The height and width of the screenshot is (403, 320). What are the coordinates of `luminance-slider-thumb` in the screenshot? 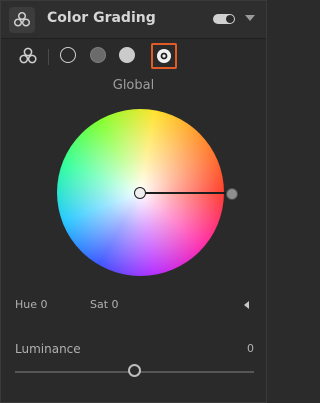 It's located at (134, 370).